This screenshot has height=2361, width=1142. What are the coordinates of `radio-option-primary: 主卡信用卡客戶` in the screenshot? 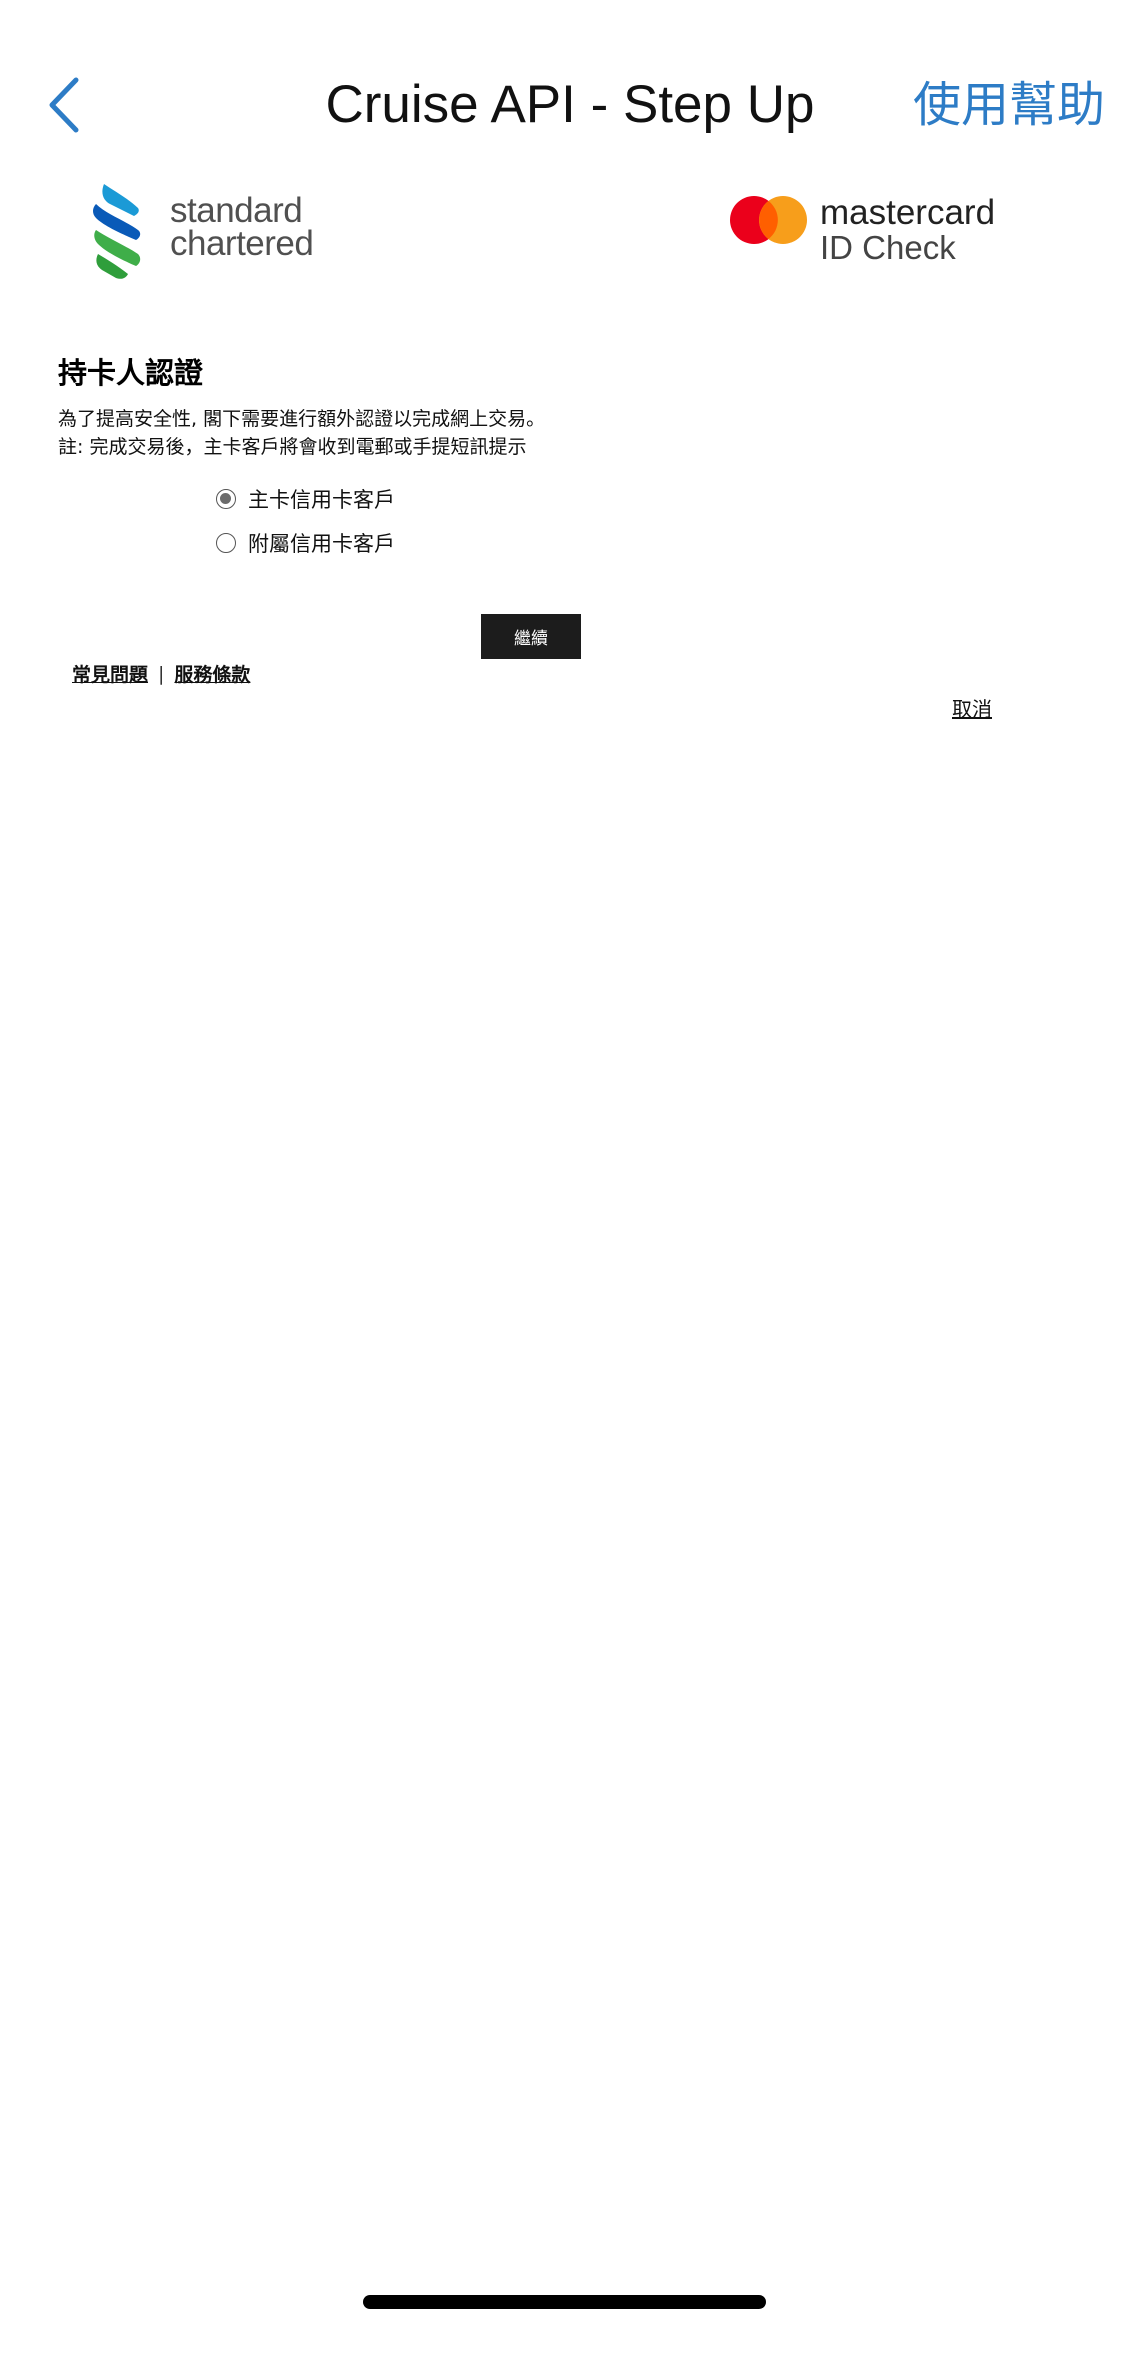 It's located at (305, 499).